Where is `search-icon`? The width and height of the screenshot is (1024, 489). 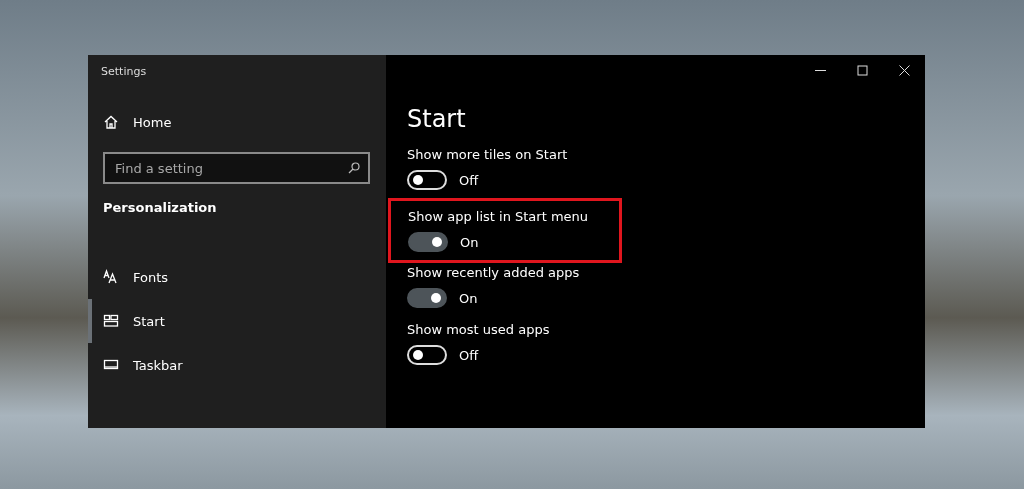
search-icon is located at coordinates (354, 168).